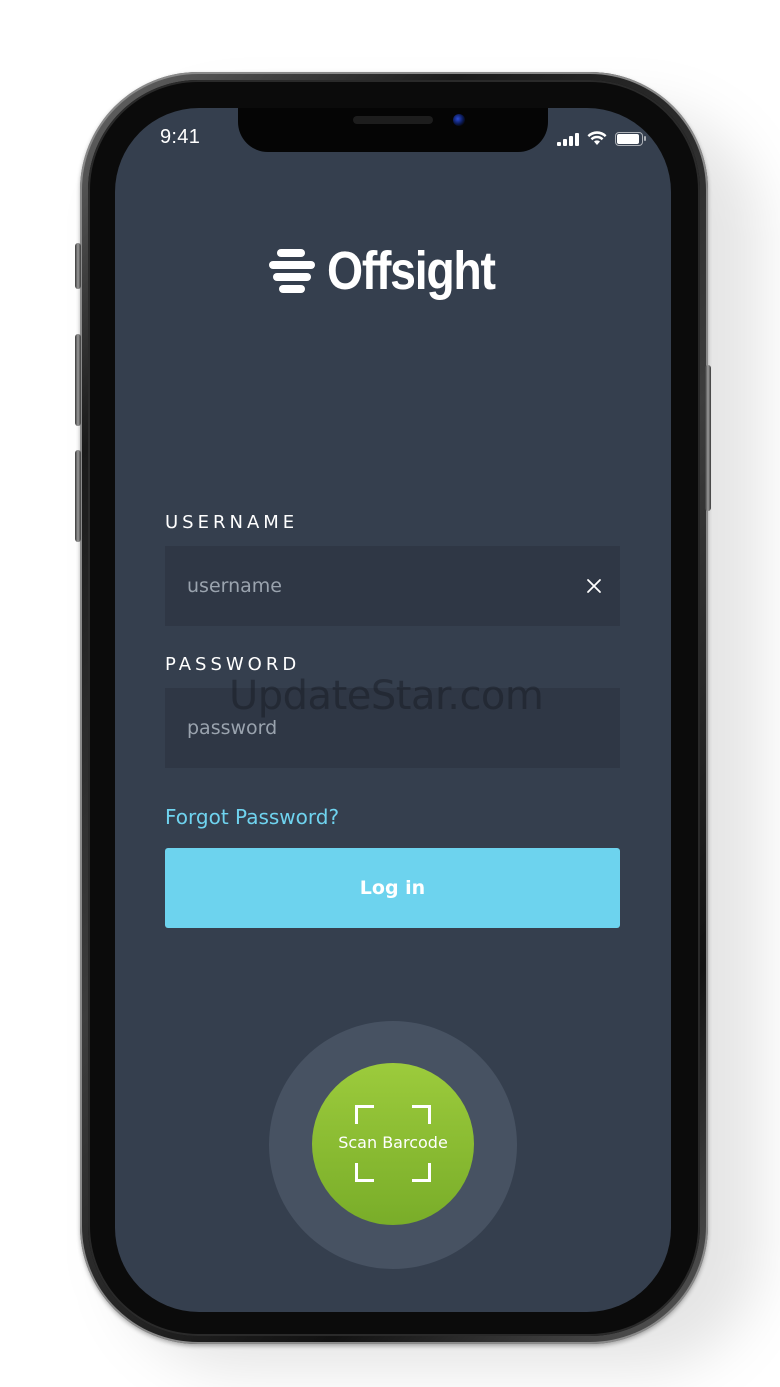  I want to click on username-input, so click(392, 586).